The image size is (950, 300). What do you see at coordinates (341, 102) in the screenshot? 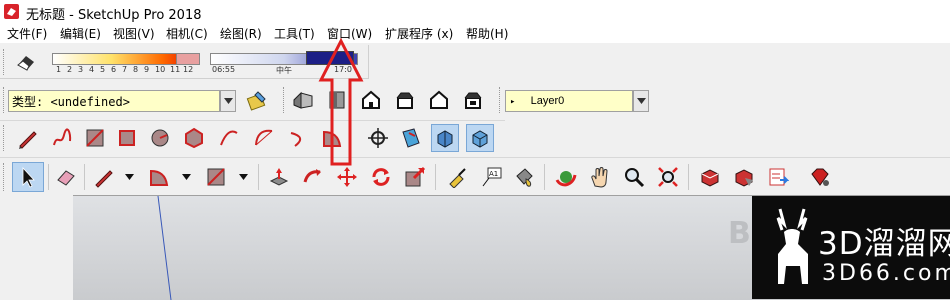
I see `annotation-arrow-icon` at bounding box center [341, 102].